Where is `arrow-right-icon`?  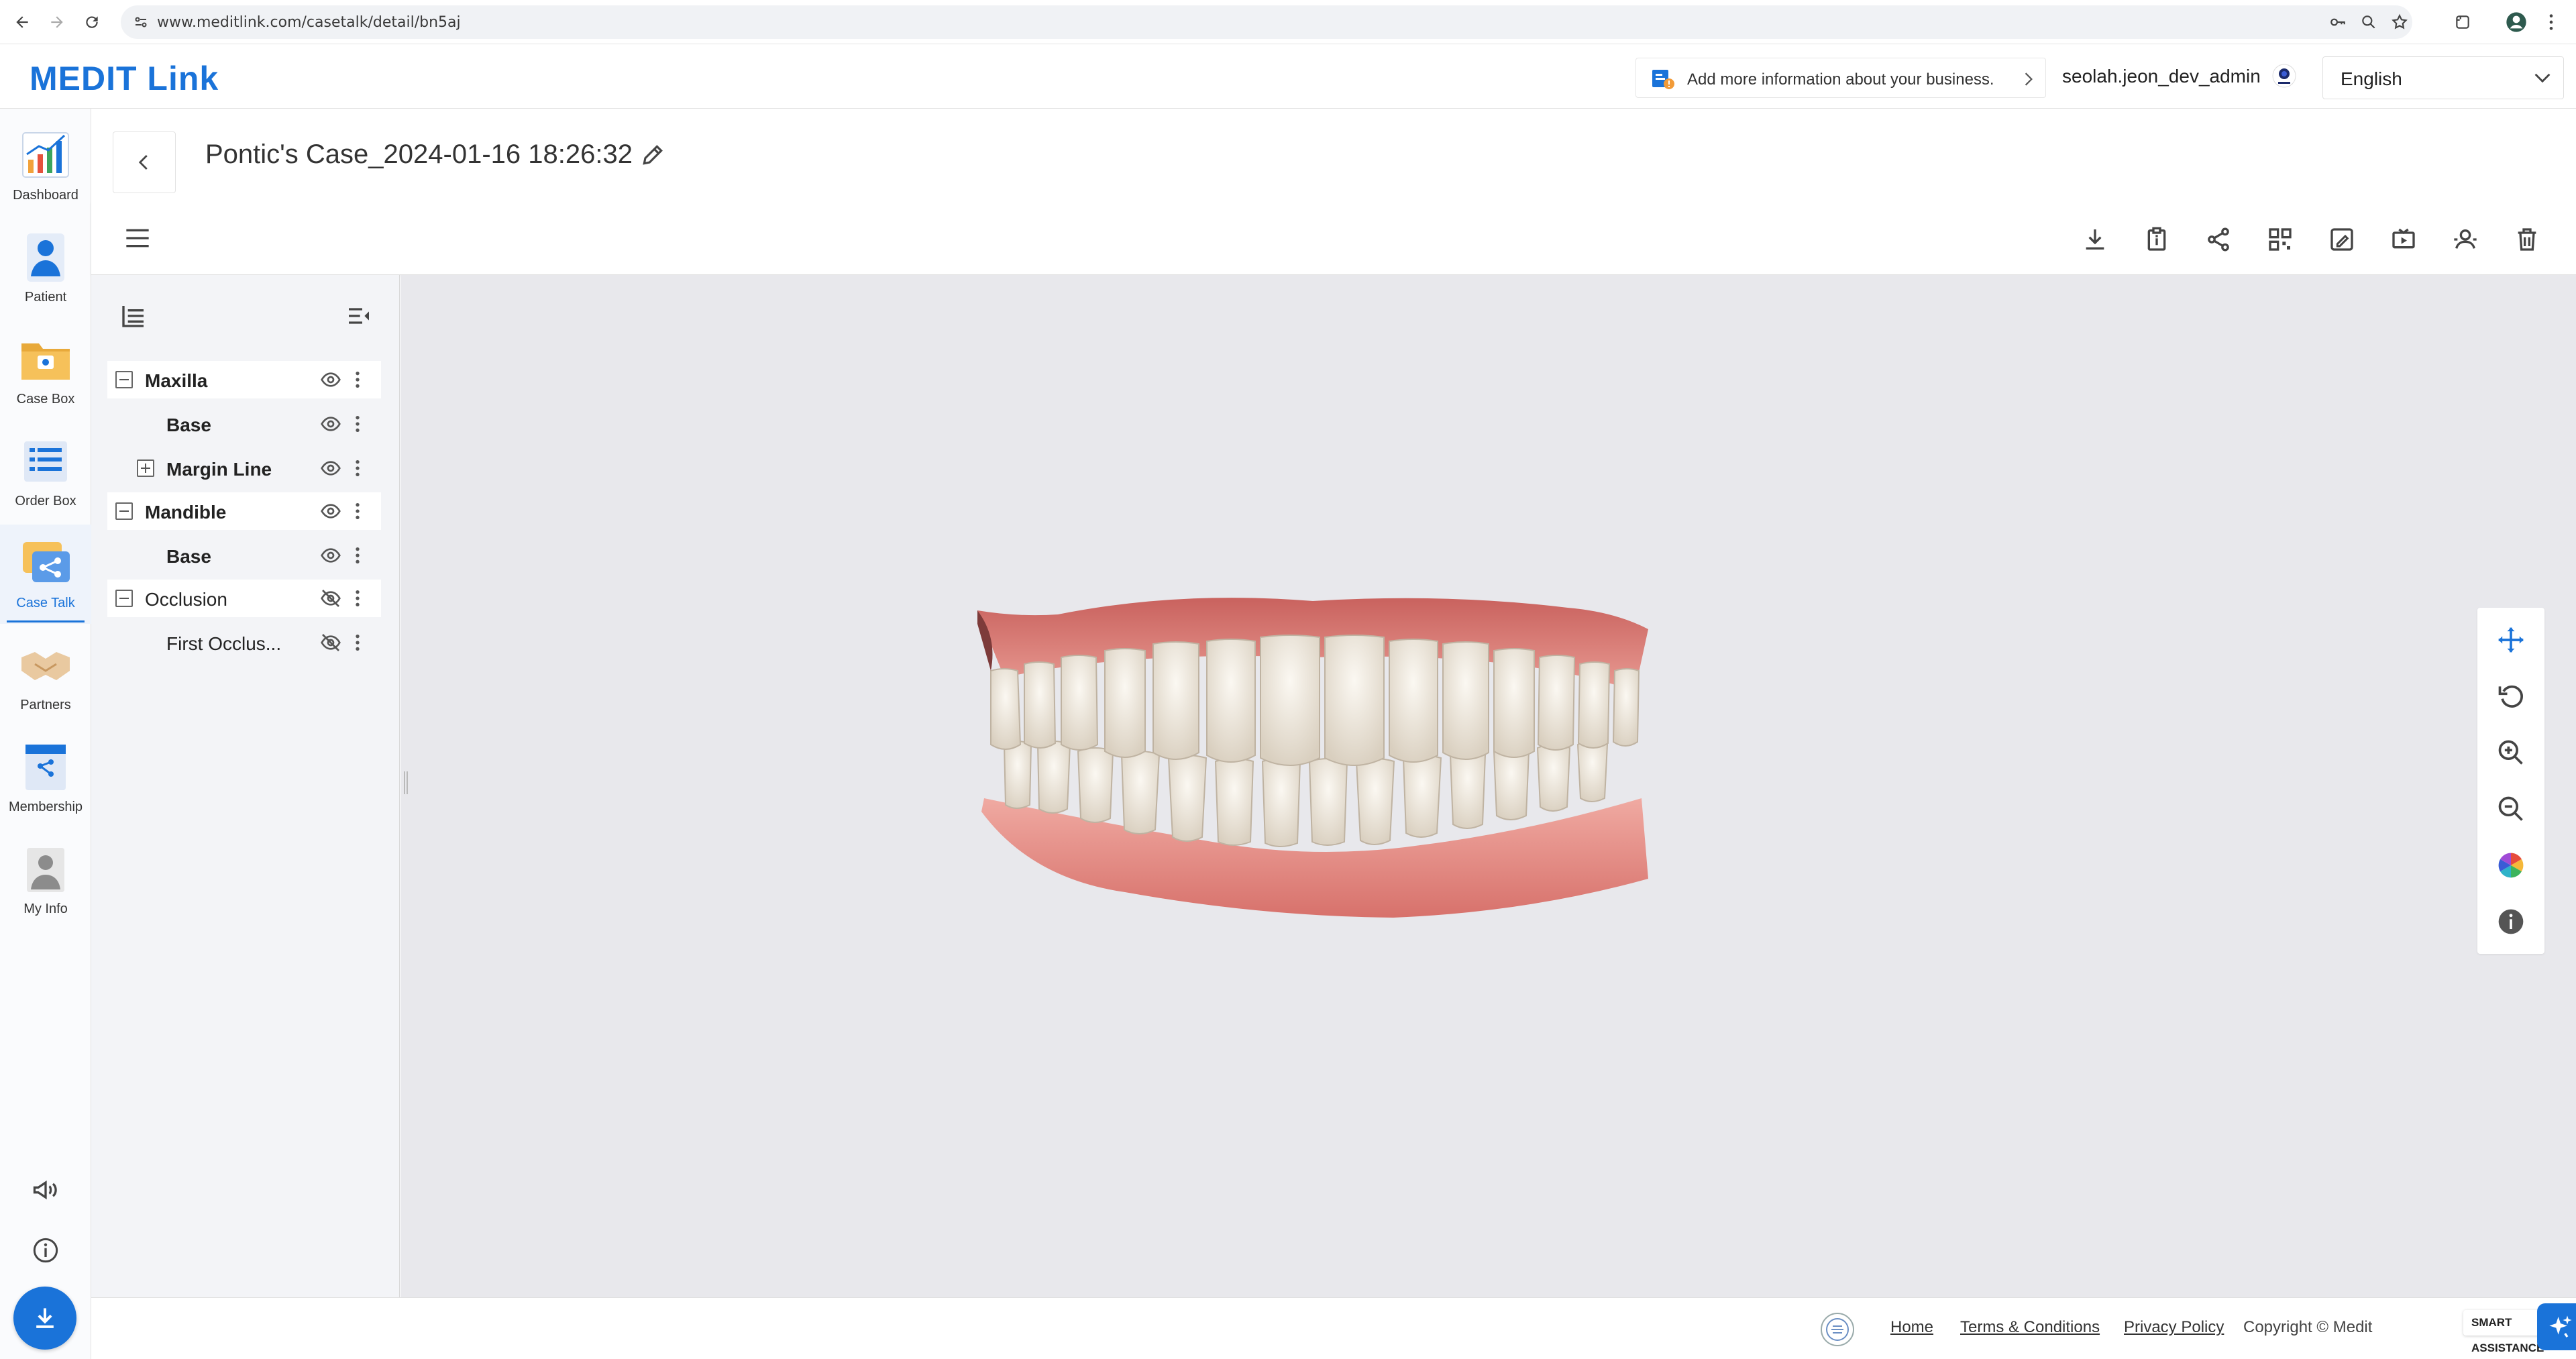
arrow-right-icon is located at coordinates (57, 22).